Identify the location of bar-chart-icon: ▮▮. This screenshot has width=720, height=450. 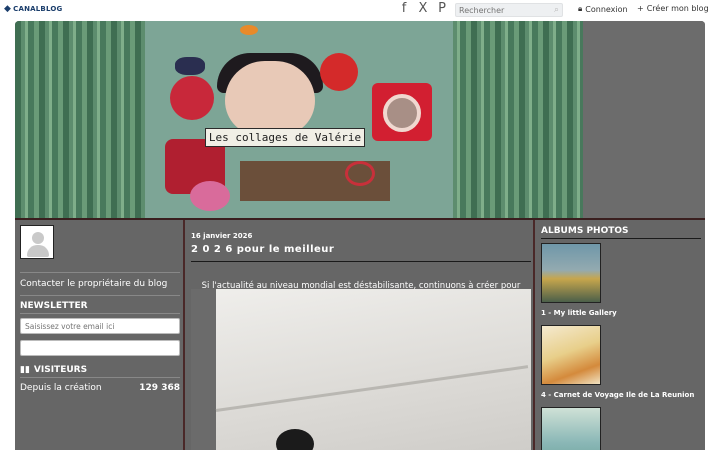
(25, 370).